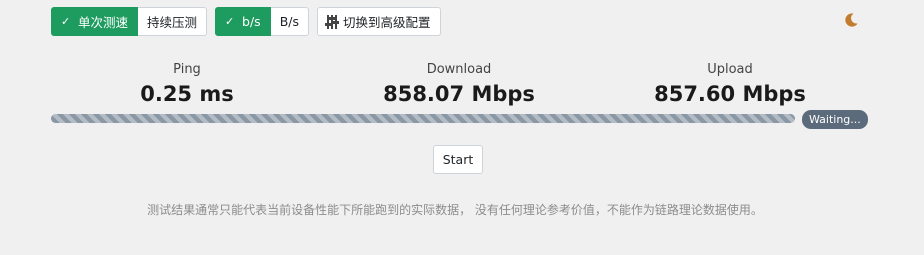 The image size is (924, 255). What do you see at coordinates (187, 69) in the screenshot?
I see `ping-label: Ping` at bounding box center [187, 69].